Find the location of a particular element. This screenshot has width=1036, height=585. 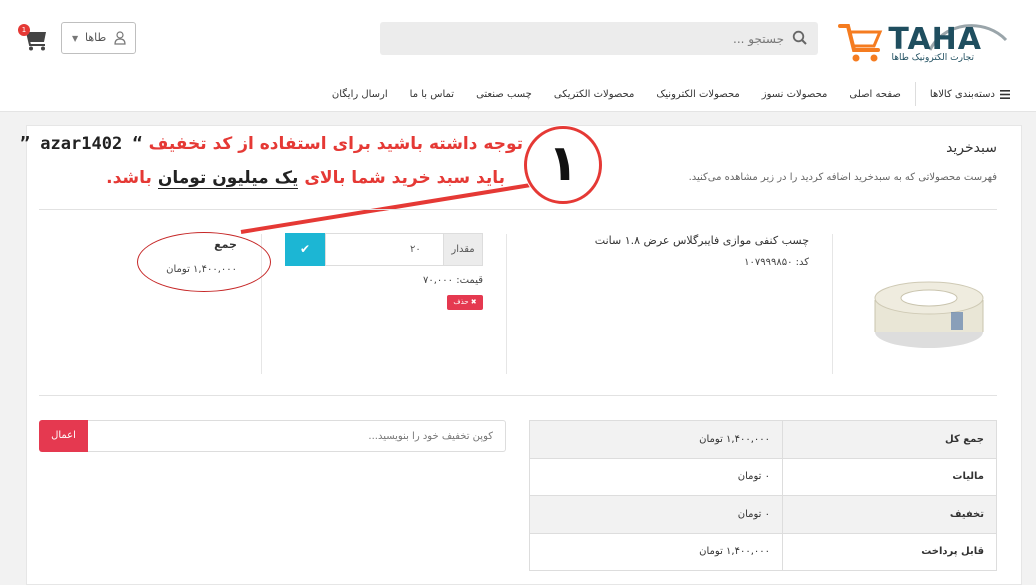

delete-button: ✖ حذف is located at coordinates (465, 302).